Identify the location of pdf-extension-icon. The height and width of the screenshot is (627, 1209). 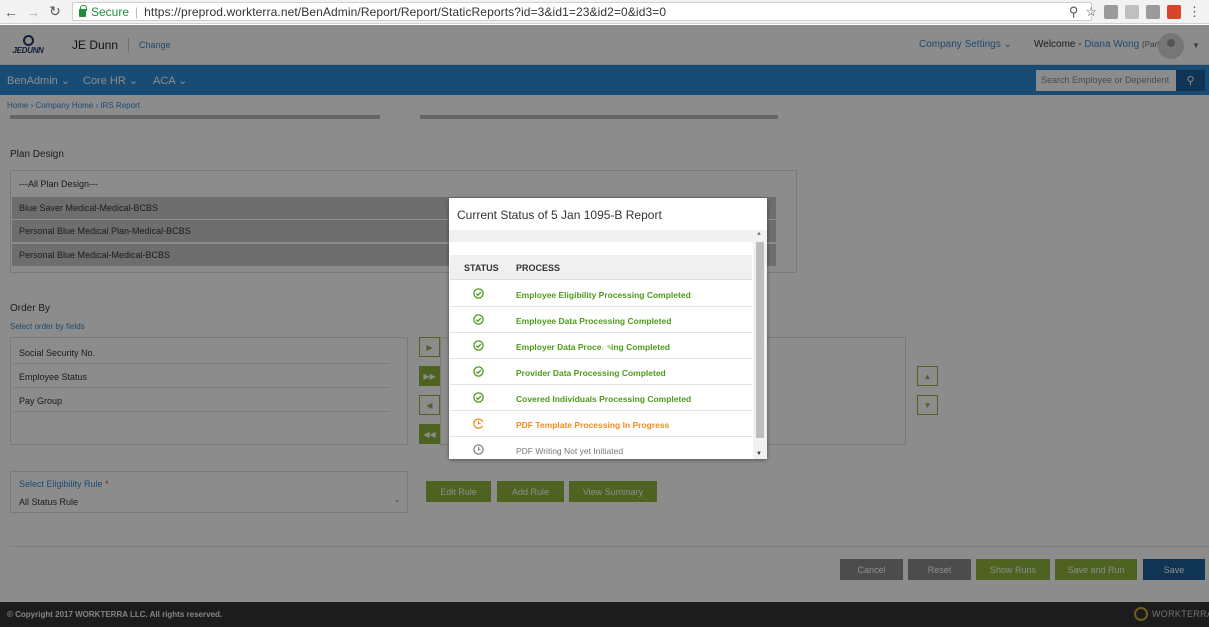
(1132, 11).